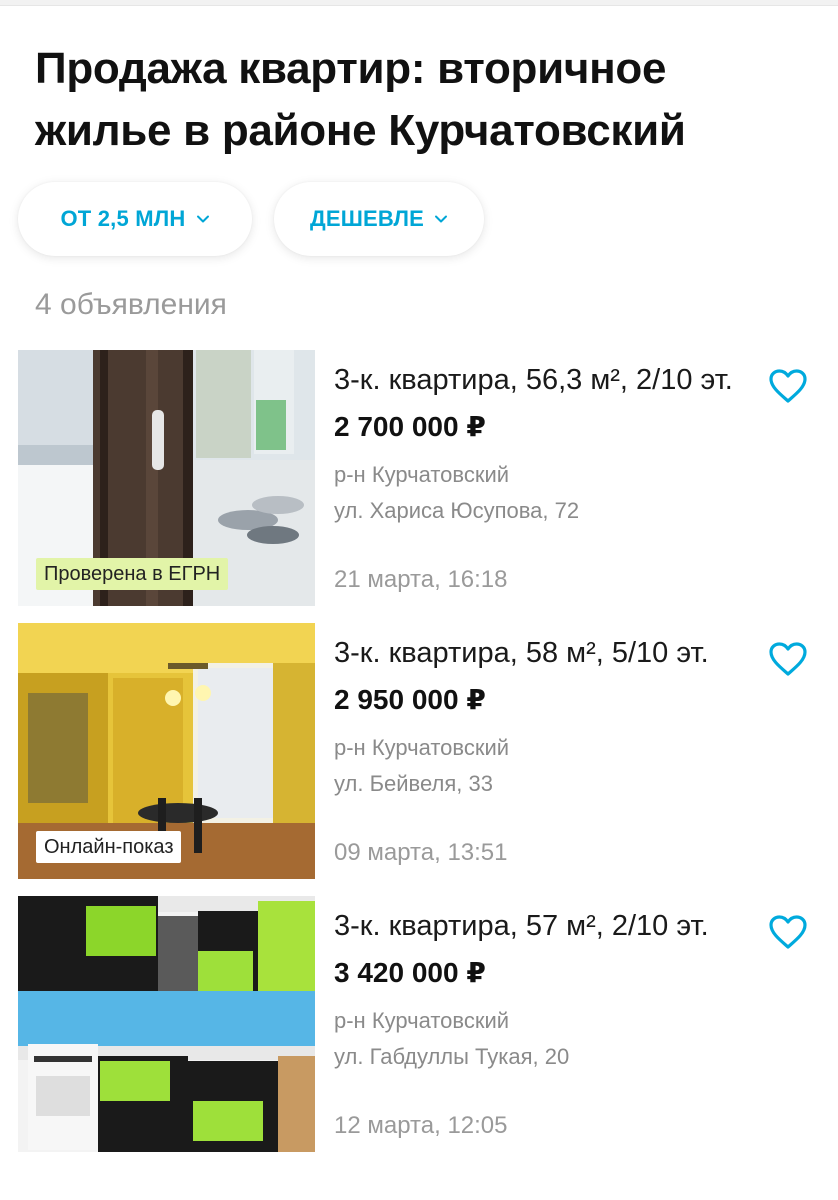  What do you see at coordinates (521, 926) in the screenshot?
I see `listing-heading: 3-к. квартира, 57 м², 2/10 эт.` at bounding box center [521, 926].